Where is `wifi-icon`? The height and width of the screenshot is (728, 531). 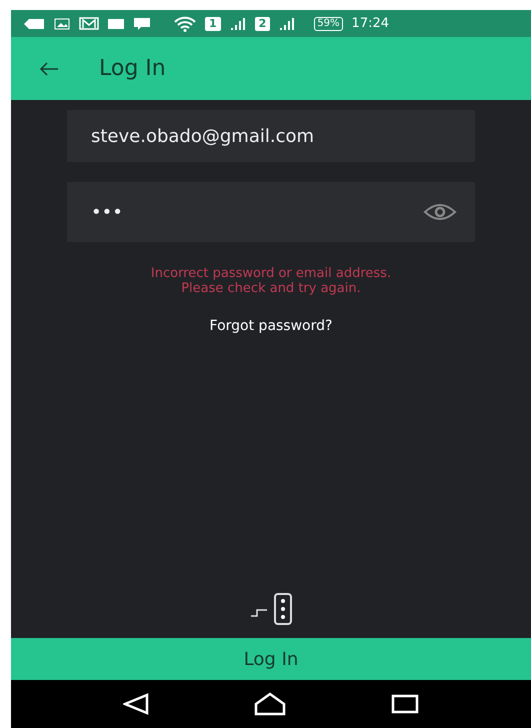 wifi-icon is located at coordinates (185, 24).